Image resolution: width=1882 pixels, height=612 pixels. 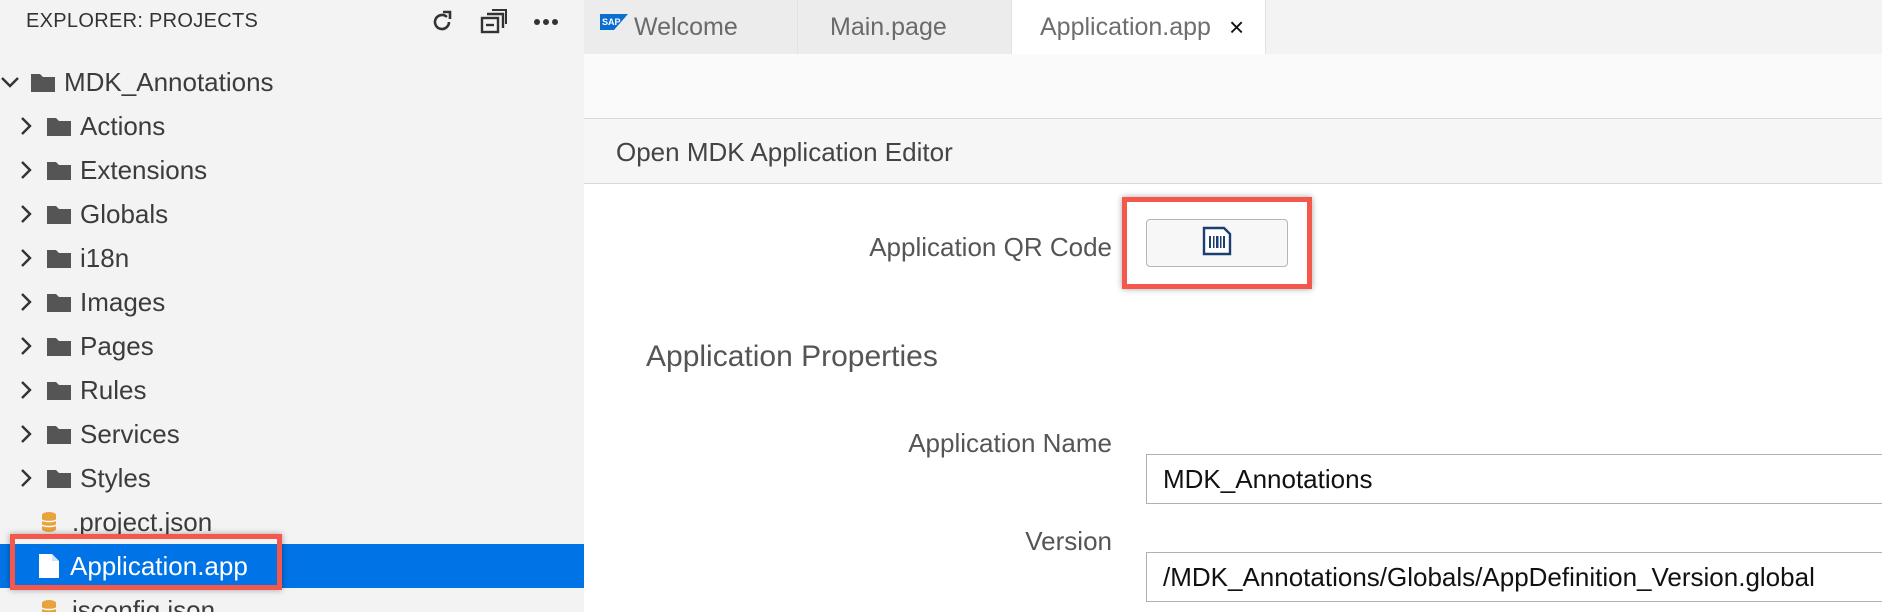 What do you see at coordinates (142, 21) in the screenshot?
I see `explorer-title: EXPLORER: PROJECTS` at bounding box center [142, 21].